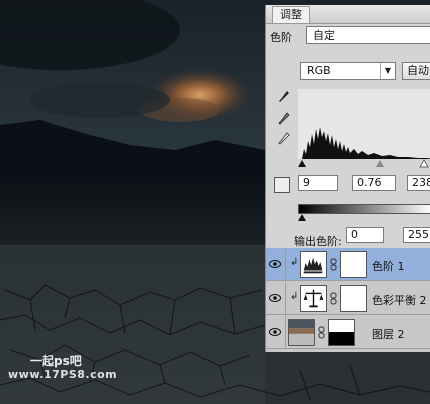 Image resolution: width=430 pixels, height=404 pixels. Describe the element at coordinates (281, 37) in the screenshot. I see `preset-label: 色阶` at that location.